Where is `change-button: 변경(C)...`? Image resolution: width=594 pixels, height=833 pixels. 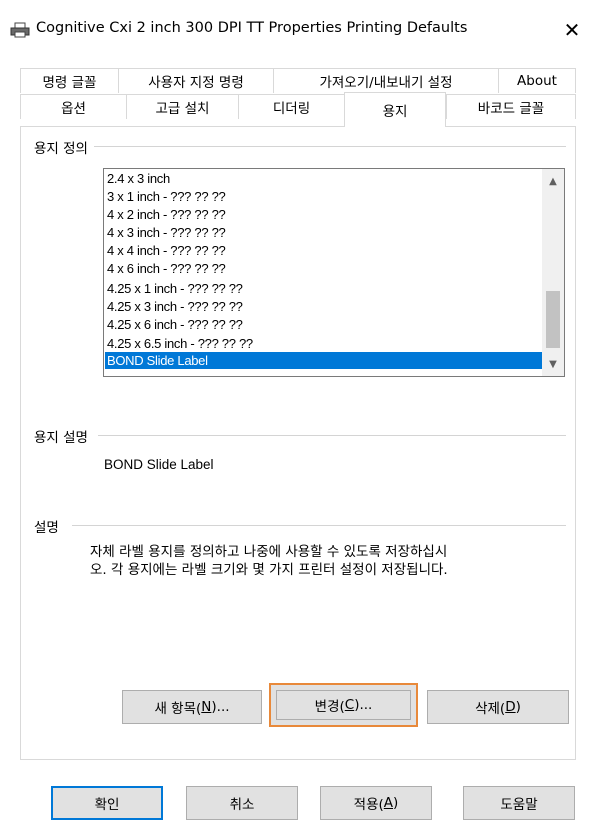 change-button: 변경(C)... is located at coordinates (343, 705).